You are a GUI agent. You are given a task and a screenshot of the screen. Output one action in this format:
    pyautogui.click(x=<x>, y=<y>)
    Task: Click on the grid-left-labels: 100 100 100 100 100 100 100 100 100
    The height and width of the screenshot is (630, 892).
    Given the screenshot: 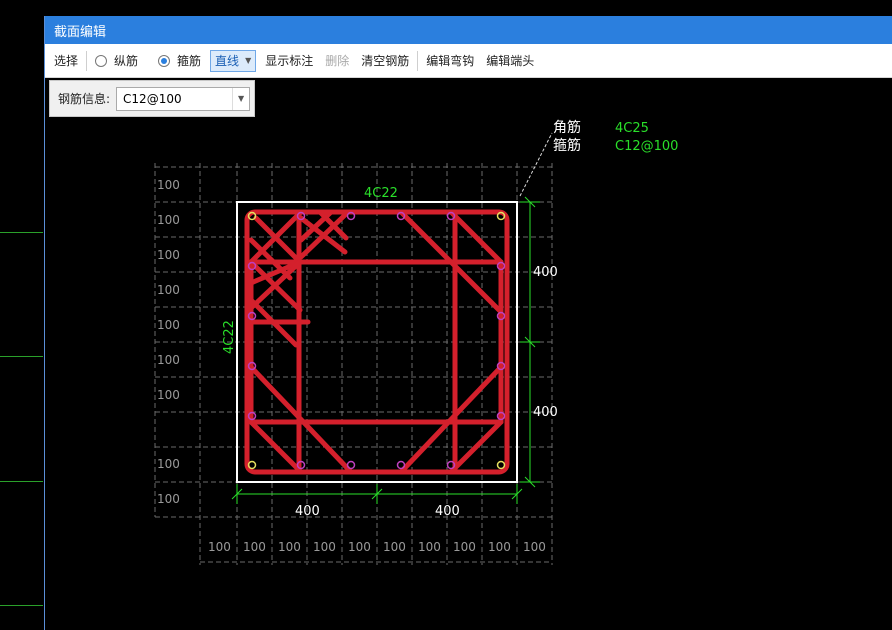 What is the action you would take?
    pyautogui.click(x=168, y=342)
    